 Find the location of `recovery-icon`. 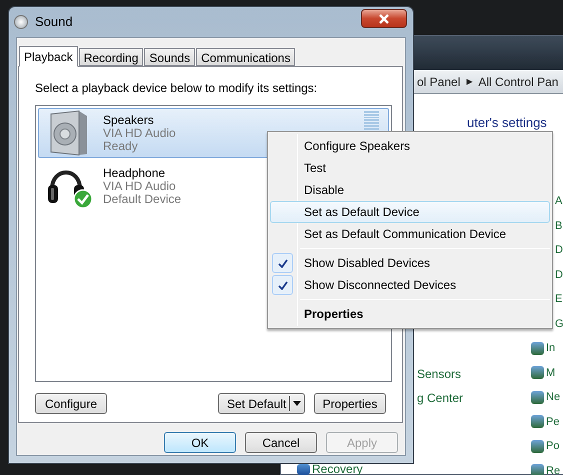

recovery-icon is located at coordinates (303, 469).